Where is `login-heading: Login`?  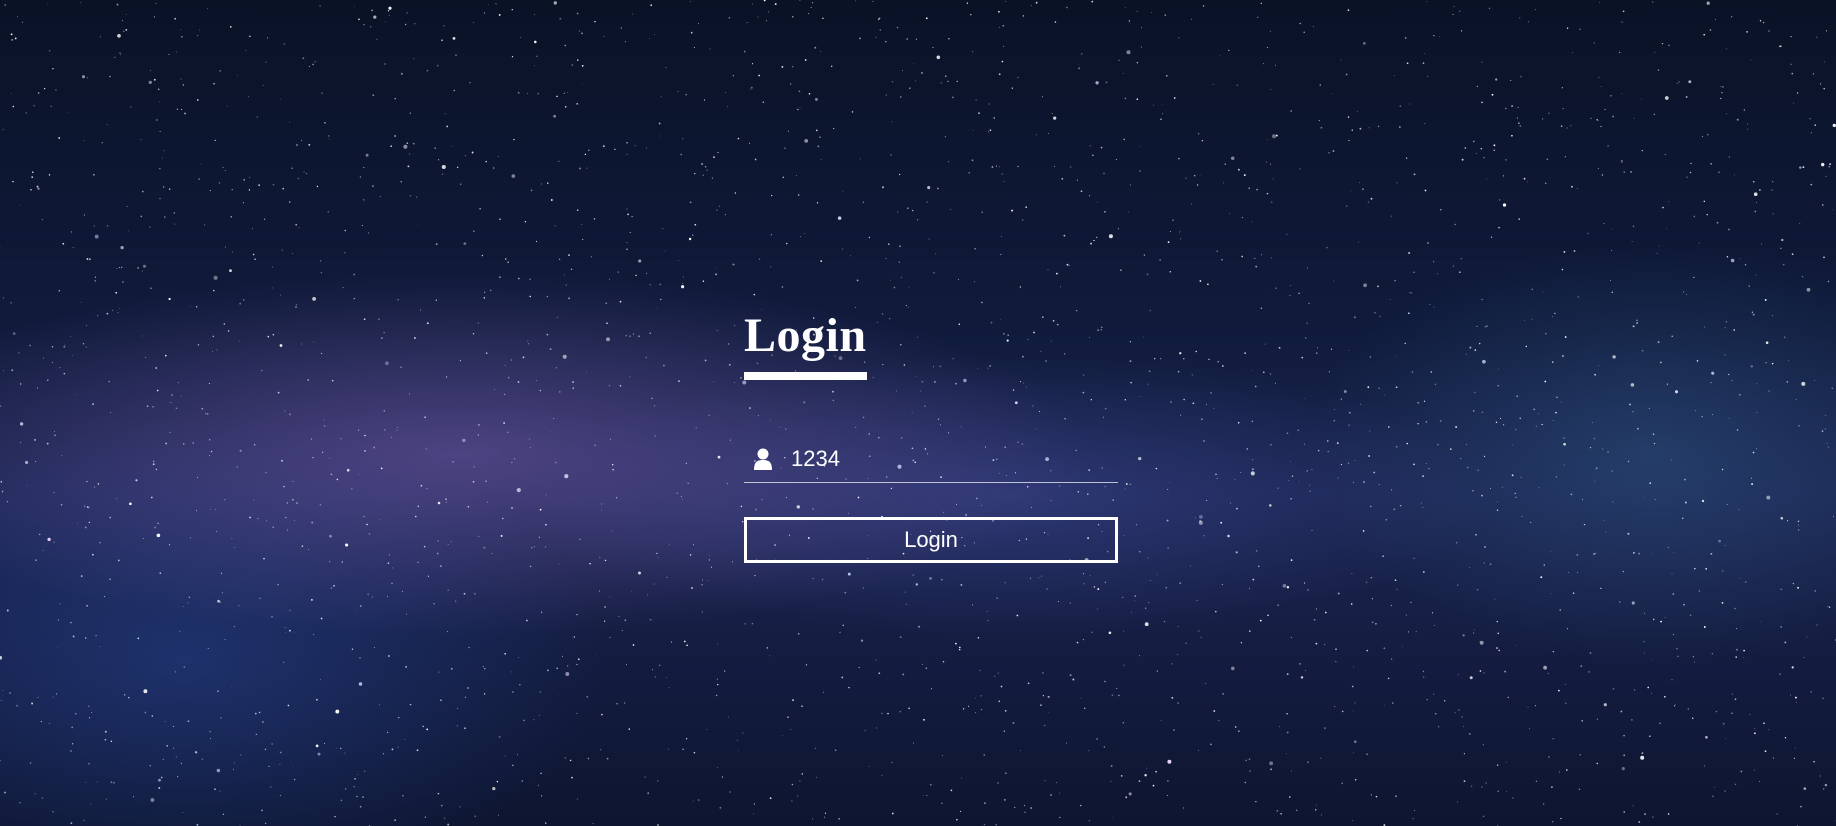 login-heading: Login is located at coordinates (805, 346).